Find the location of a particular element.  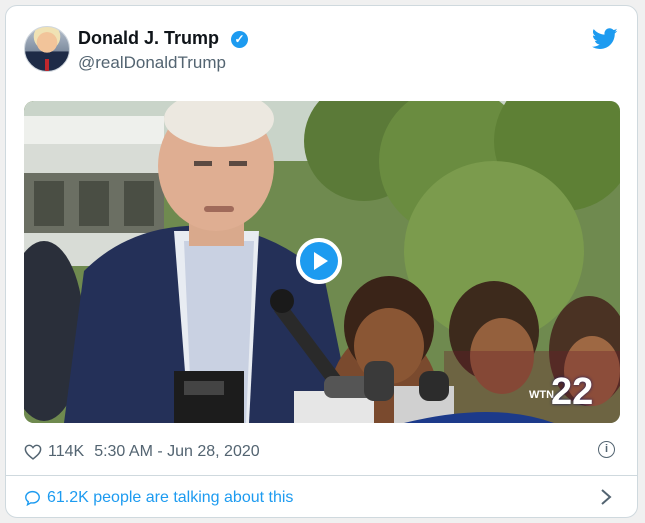

tweet-meta: 114K 5:30 AM - Jun 28, 2020 is located at coordinates (147, 452).